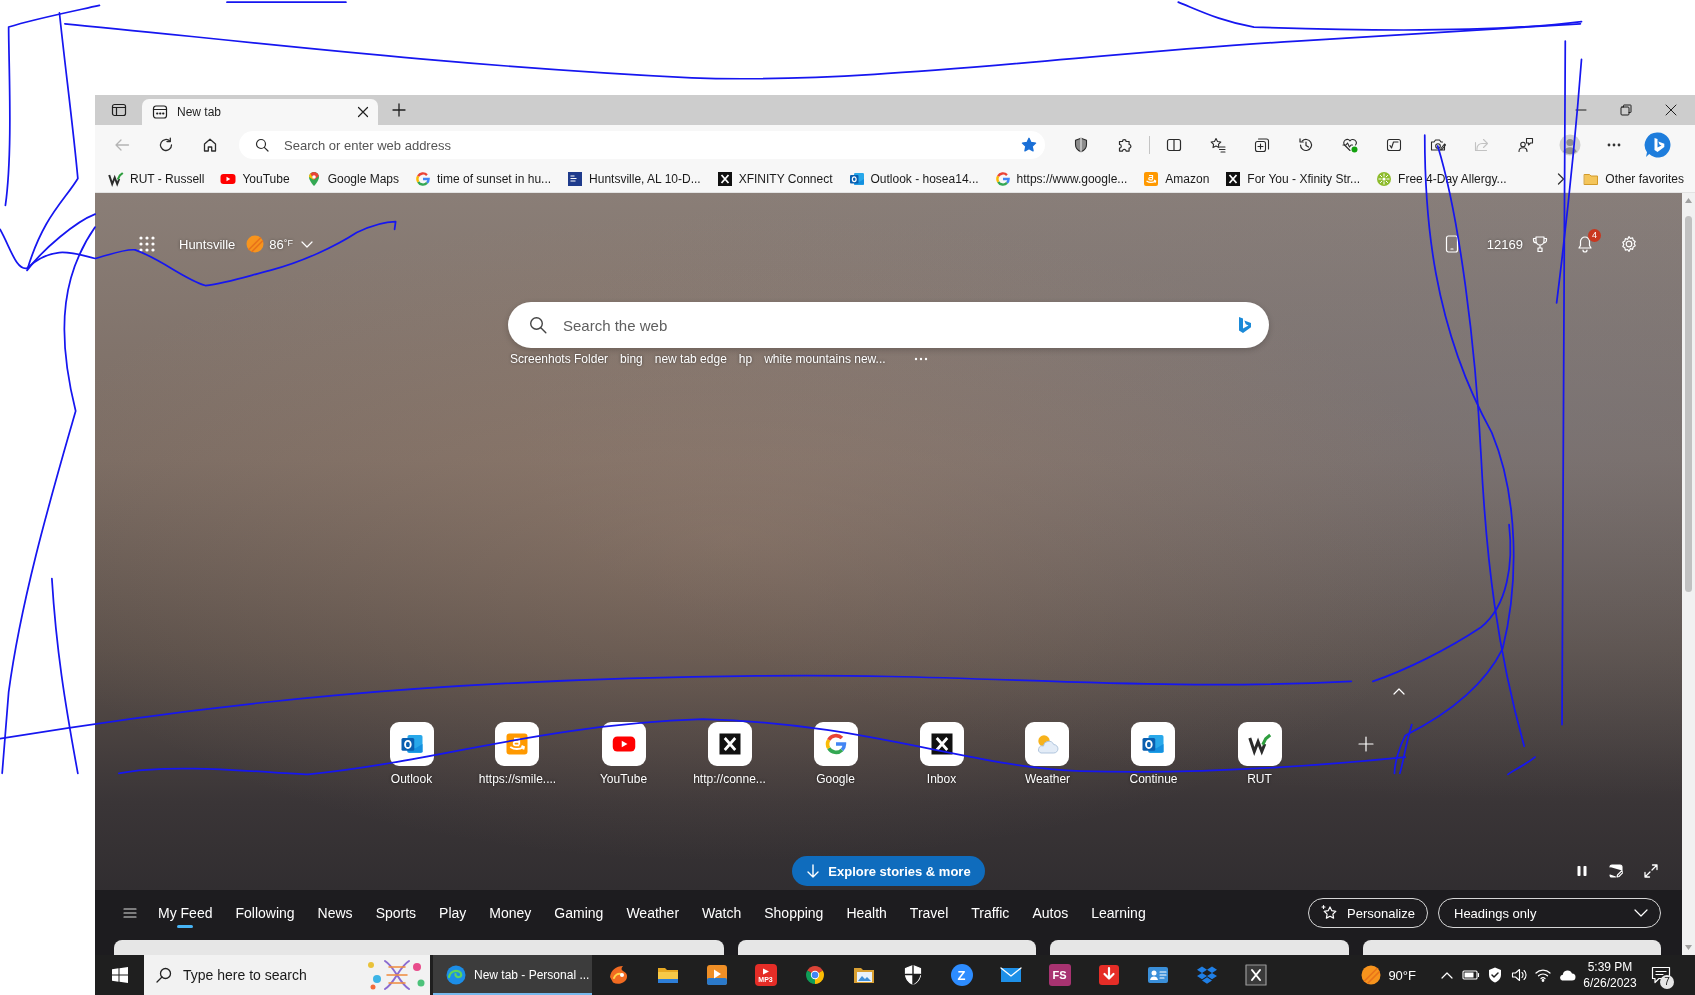  I want to click on x-logo-icon, so click(1255, 975).